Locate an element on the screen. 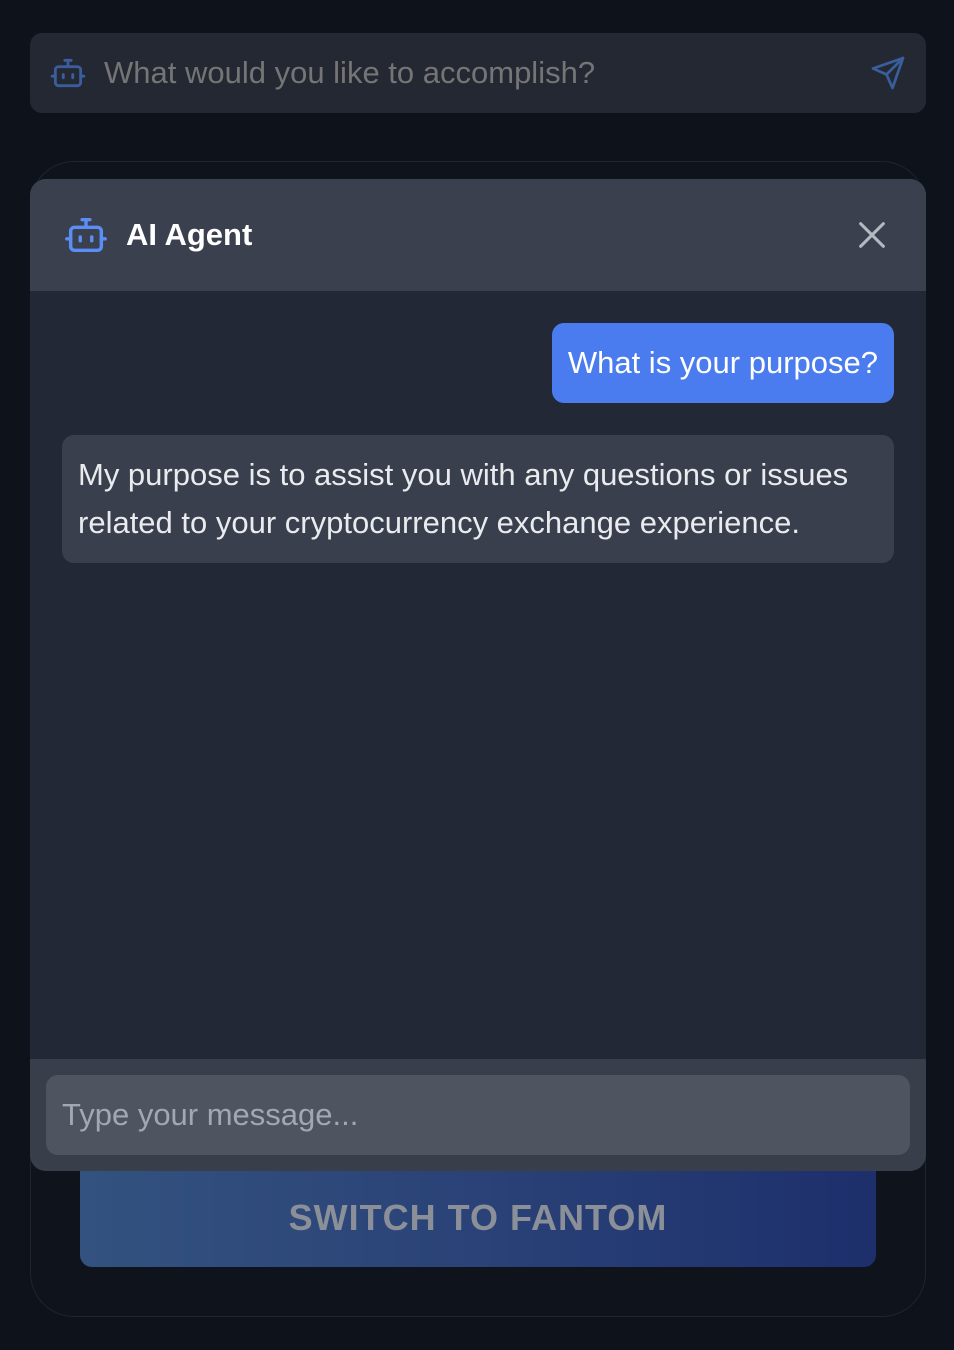  task-input is located at coordinates (486, 73).